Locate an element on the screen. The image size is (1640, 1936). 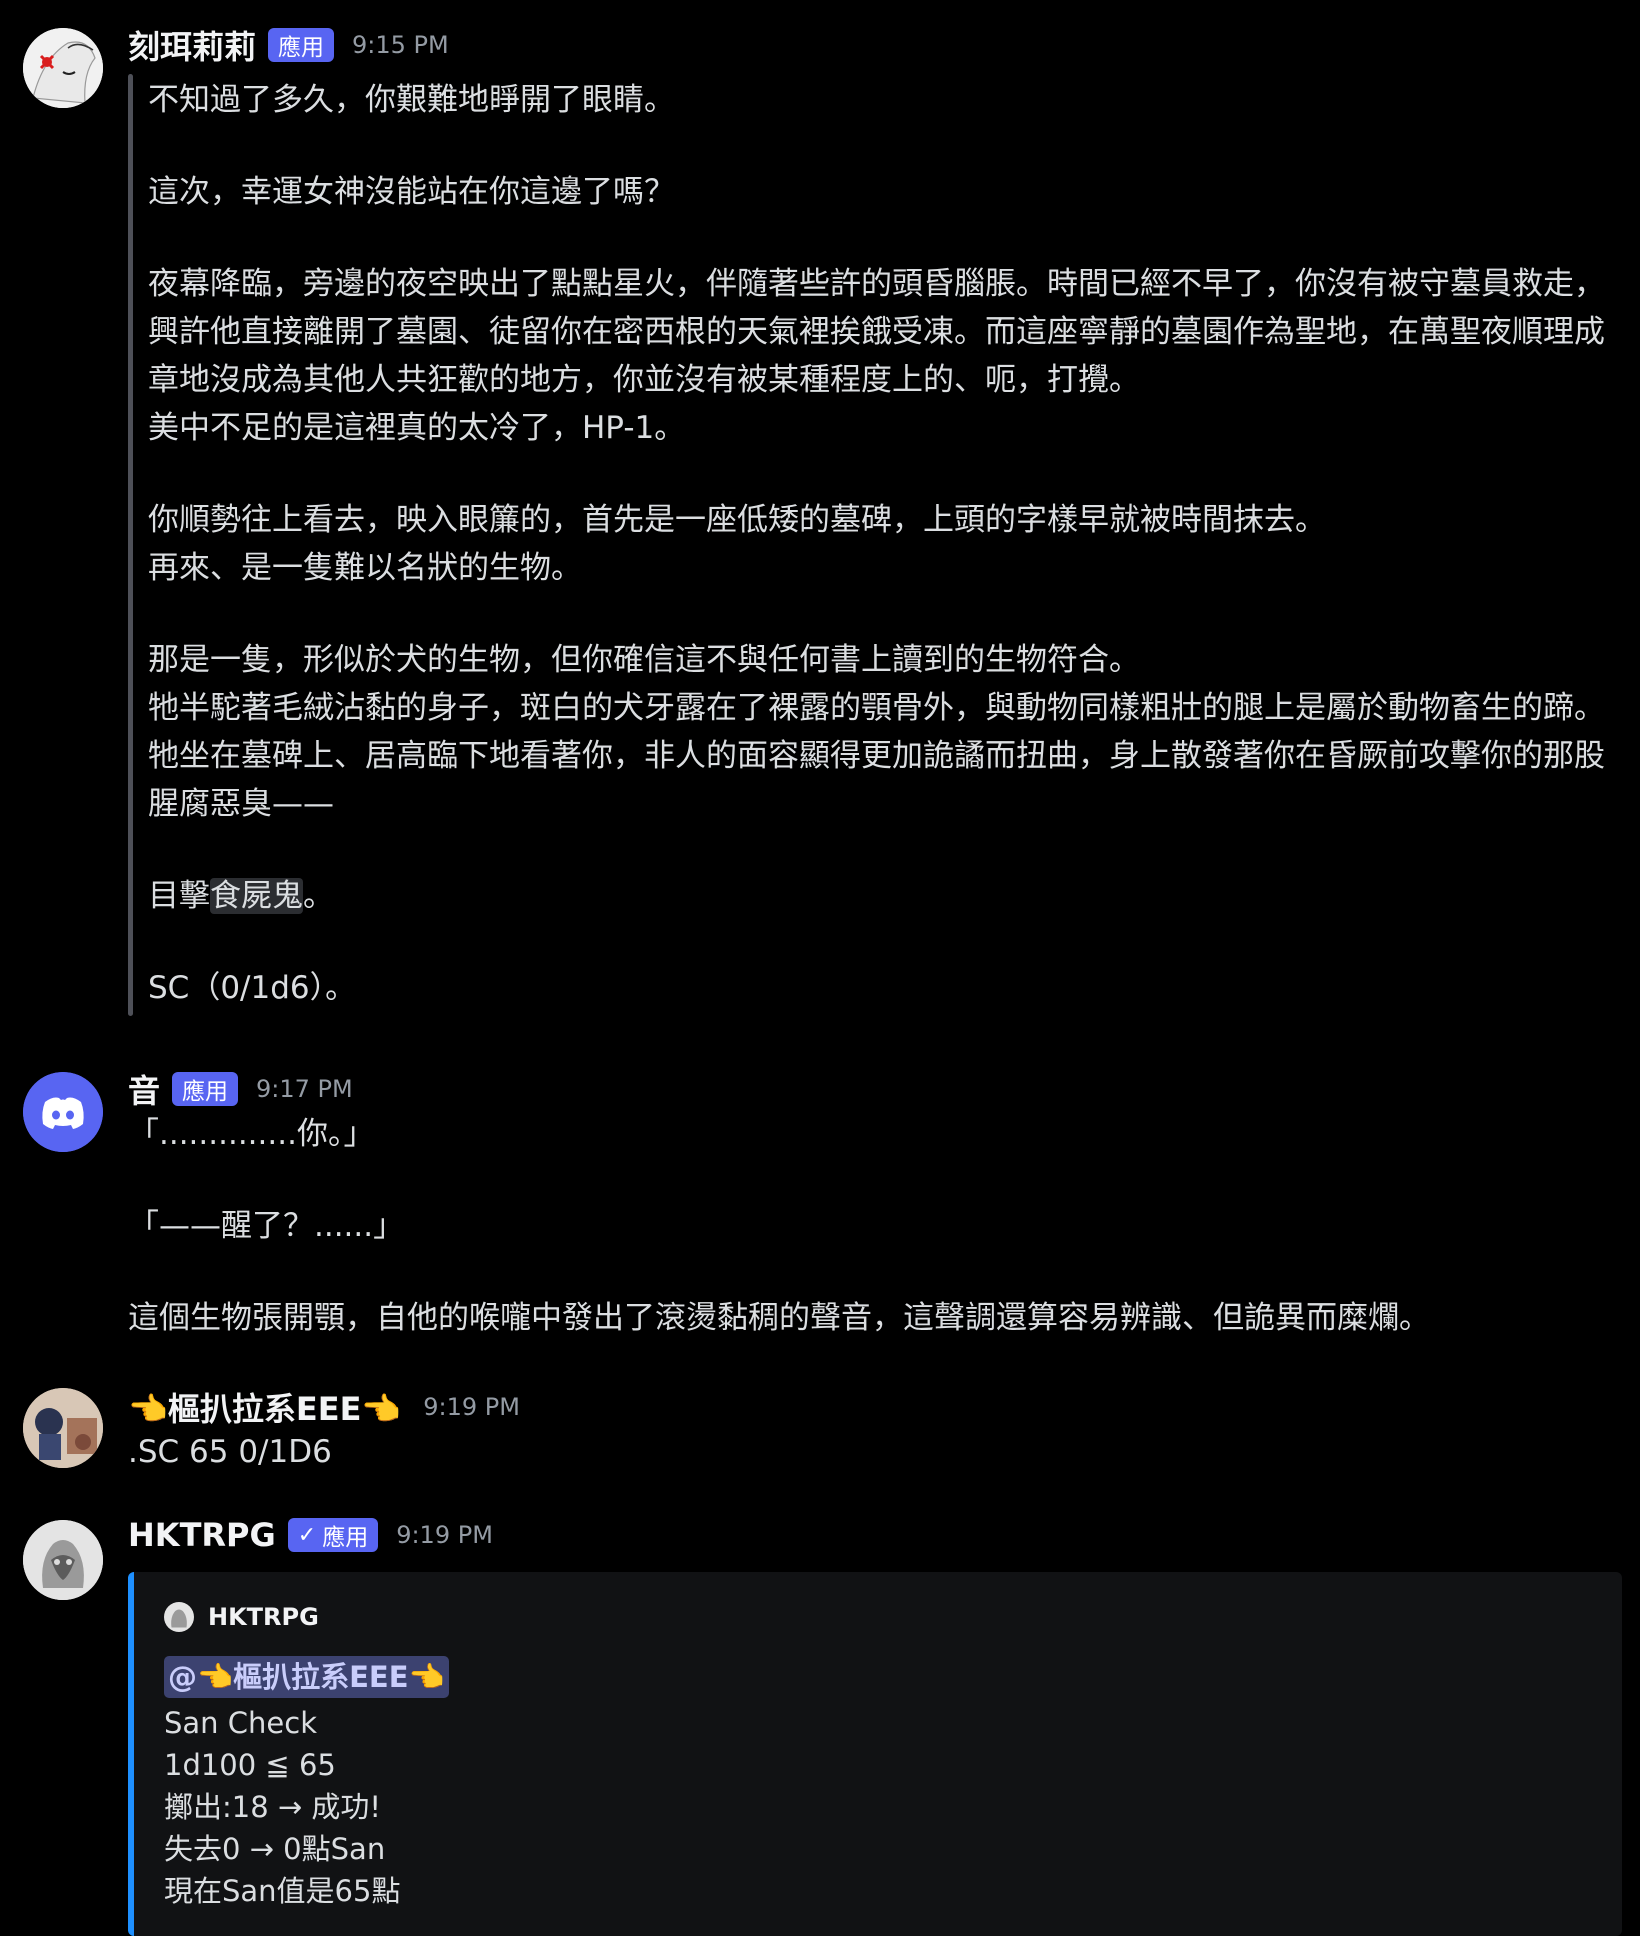
embed-author: HKTRPG is located at coordinates (241, 1617).